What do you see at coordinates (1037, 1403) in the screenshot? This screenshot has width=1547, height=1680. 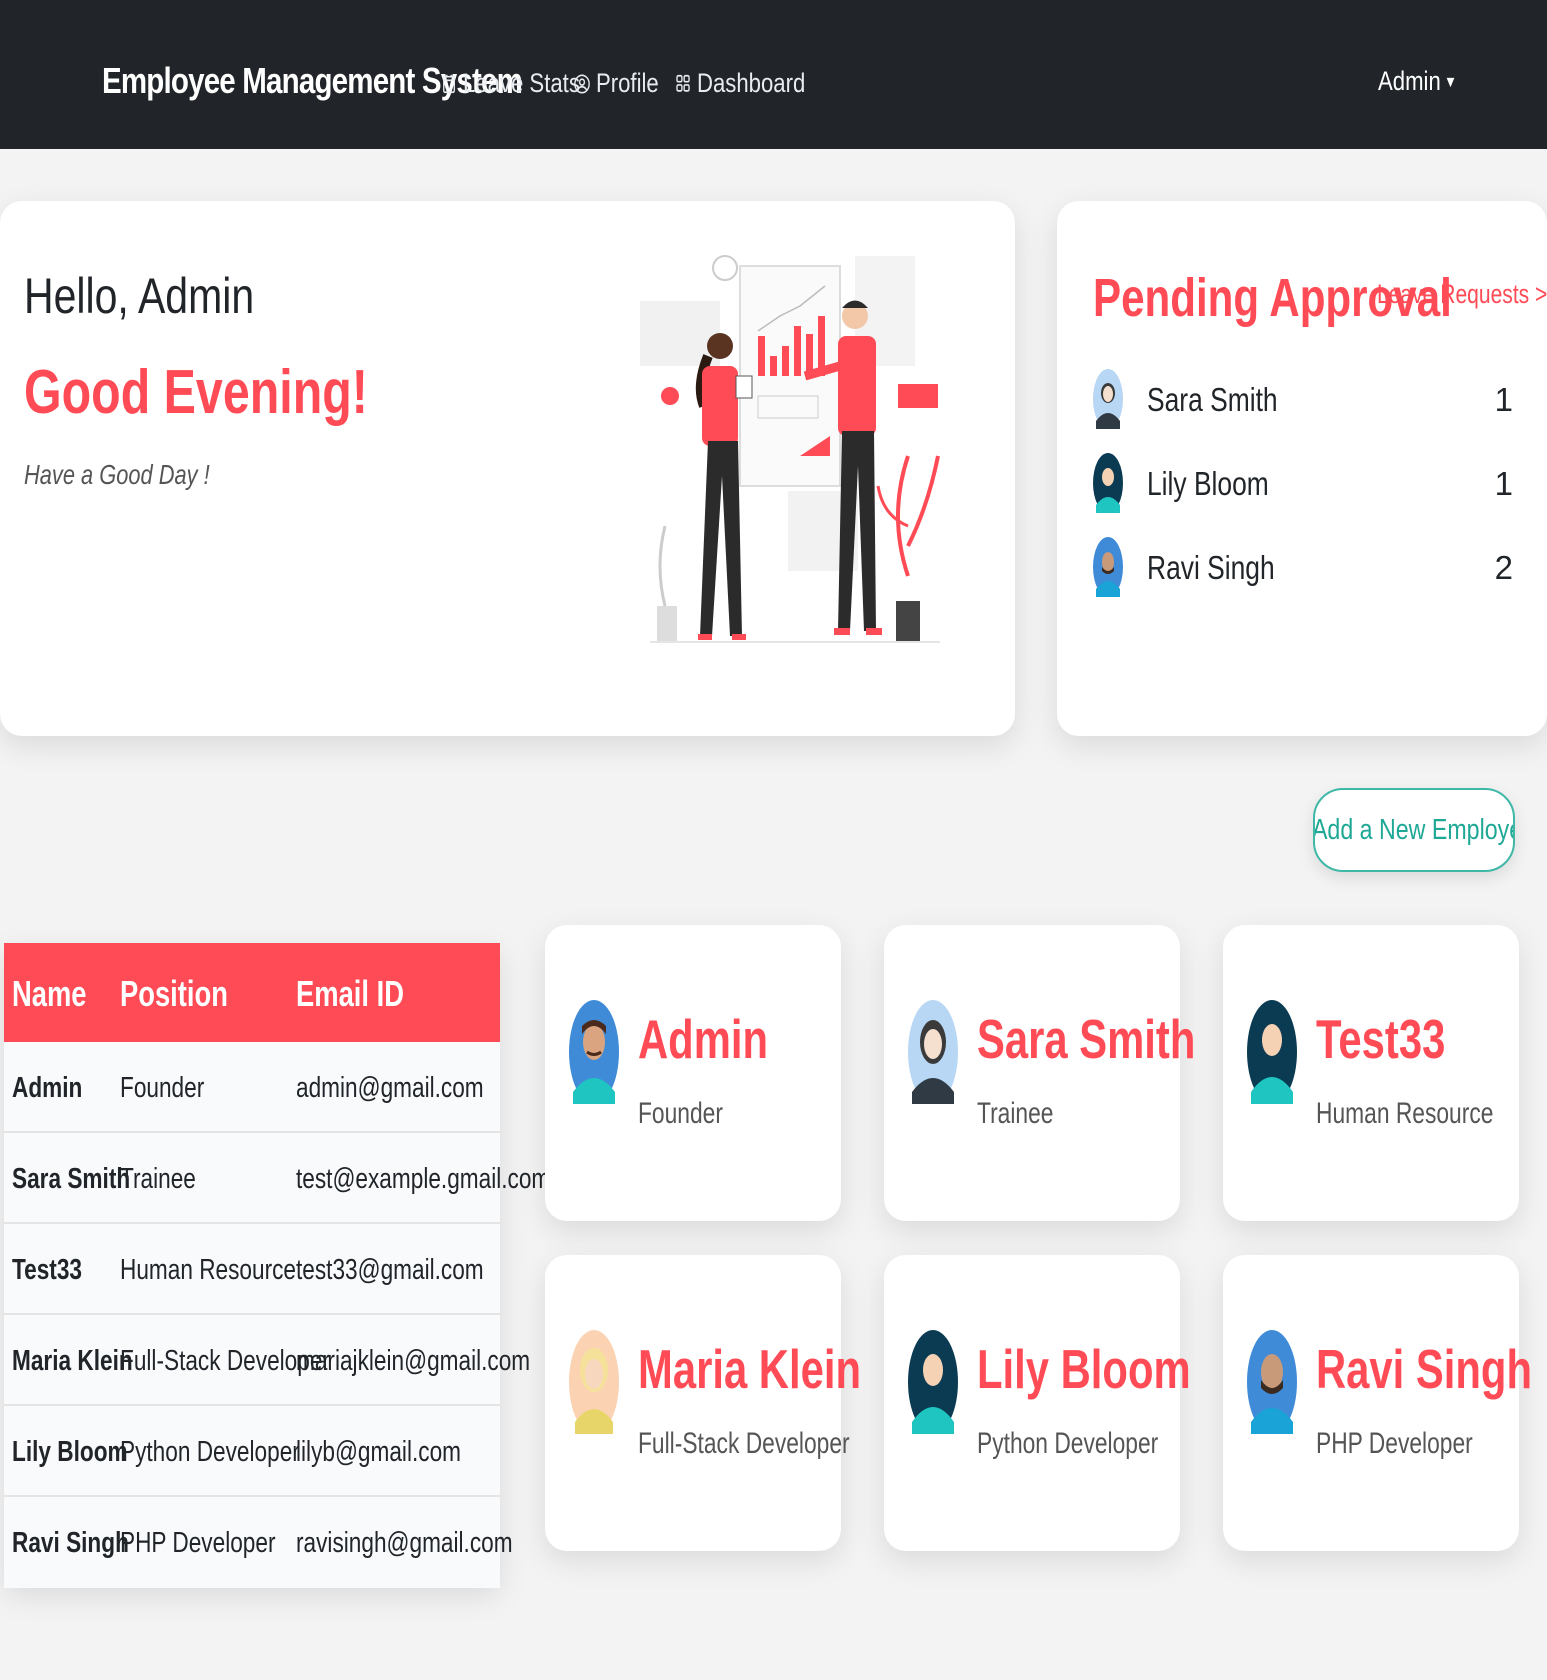 I see `employee-card: Lily Bloom Python Developer` at bounding box center [1037, 1403].